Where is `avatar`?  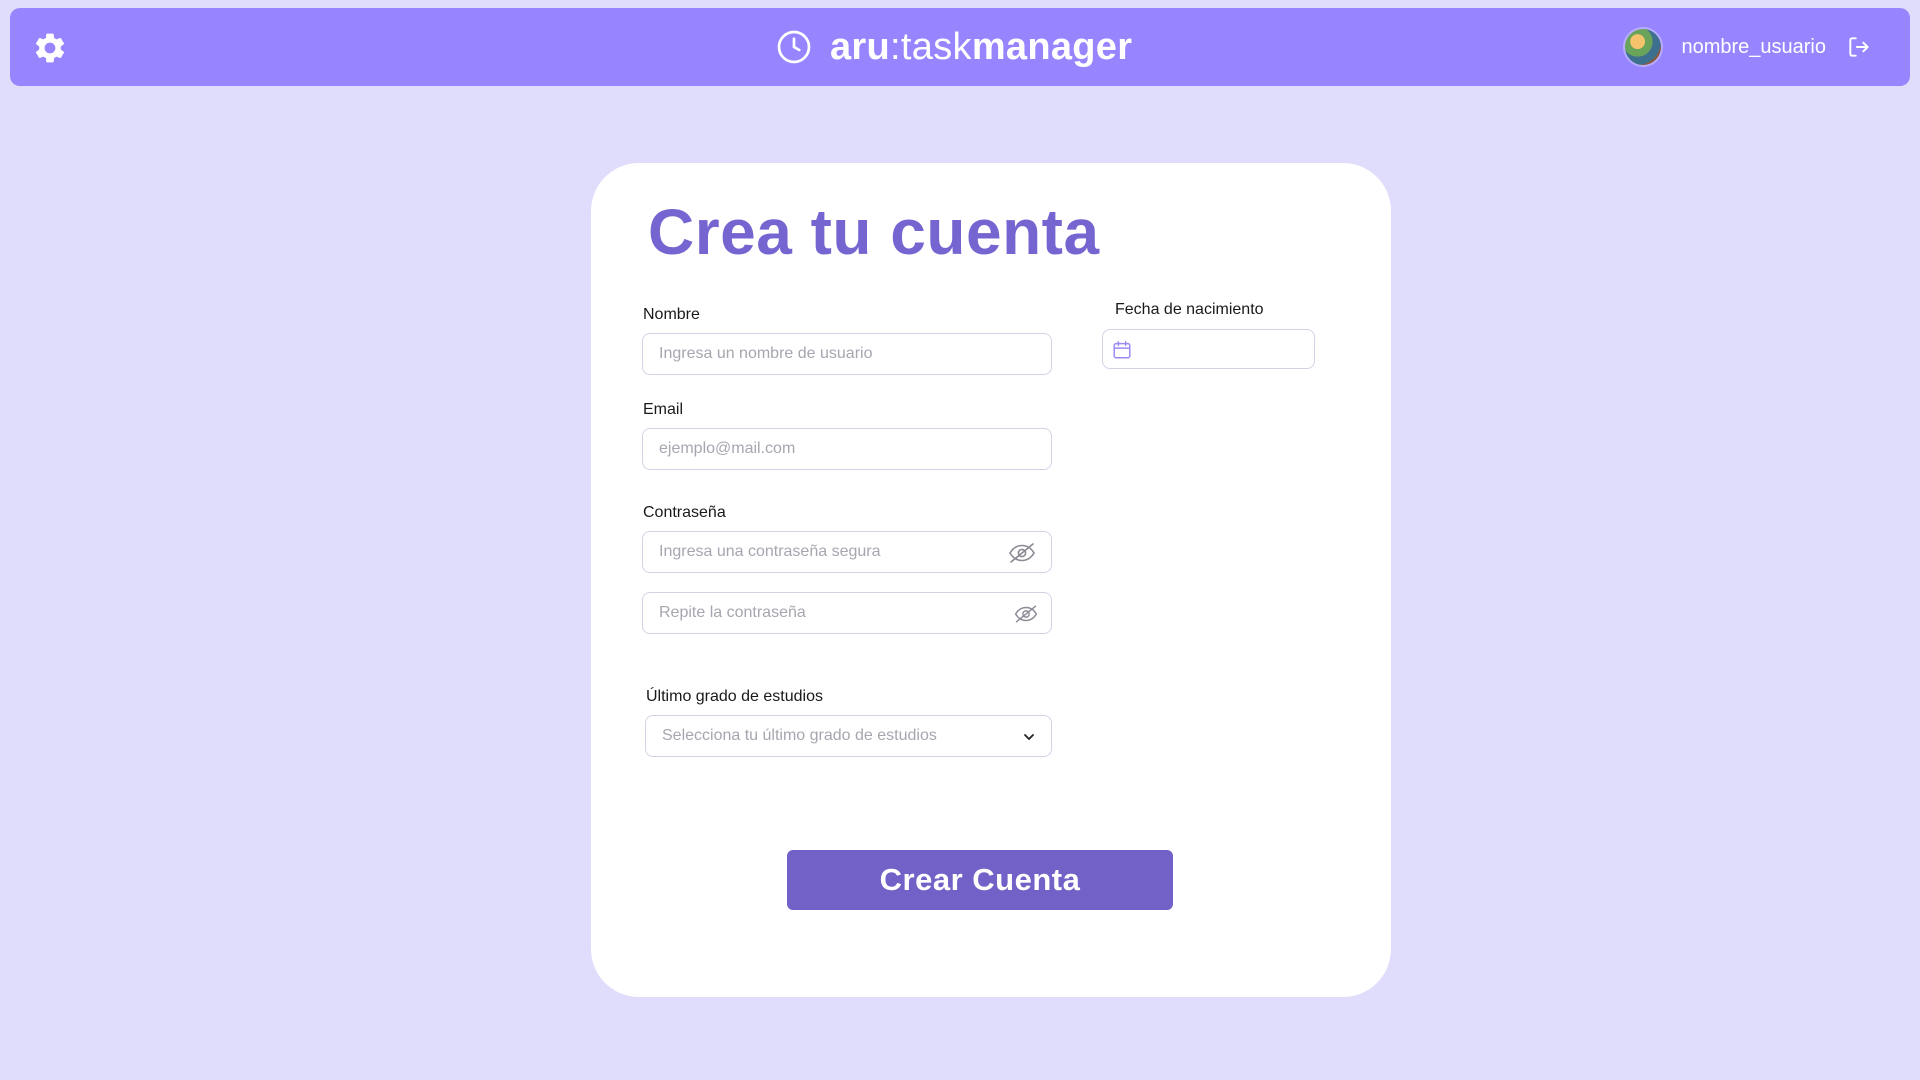
avatar is located at coordinates (1643, 47).